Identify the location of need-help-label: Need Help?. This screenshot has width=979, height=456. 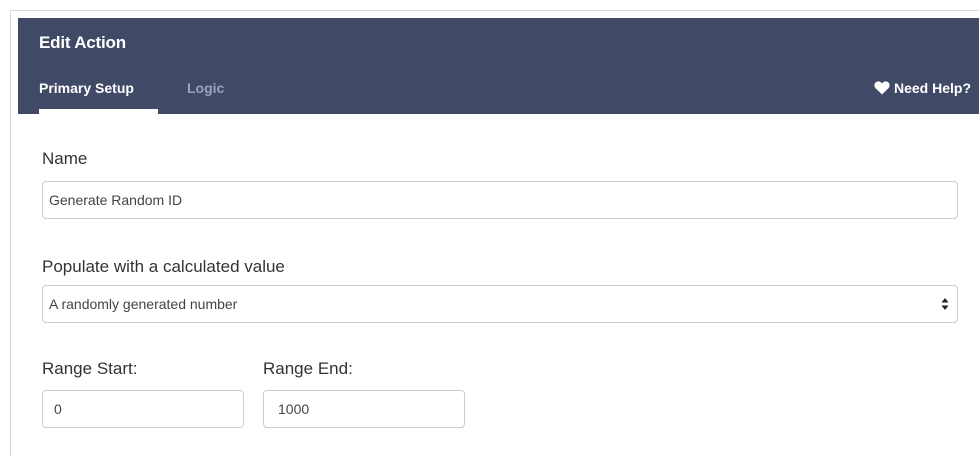
(932, 88).